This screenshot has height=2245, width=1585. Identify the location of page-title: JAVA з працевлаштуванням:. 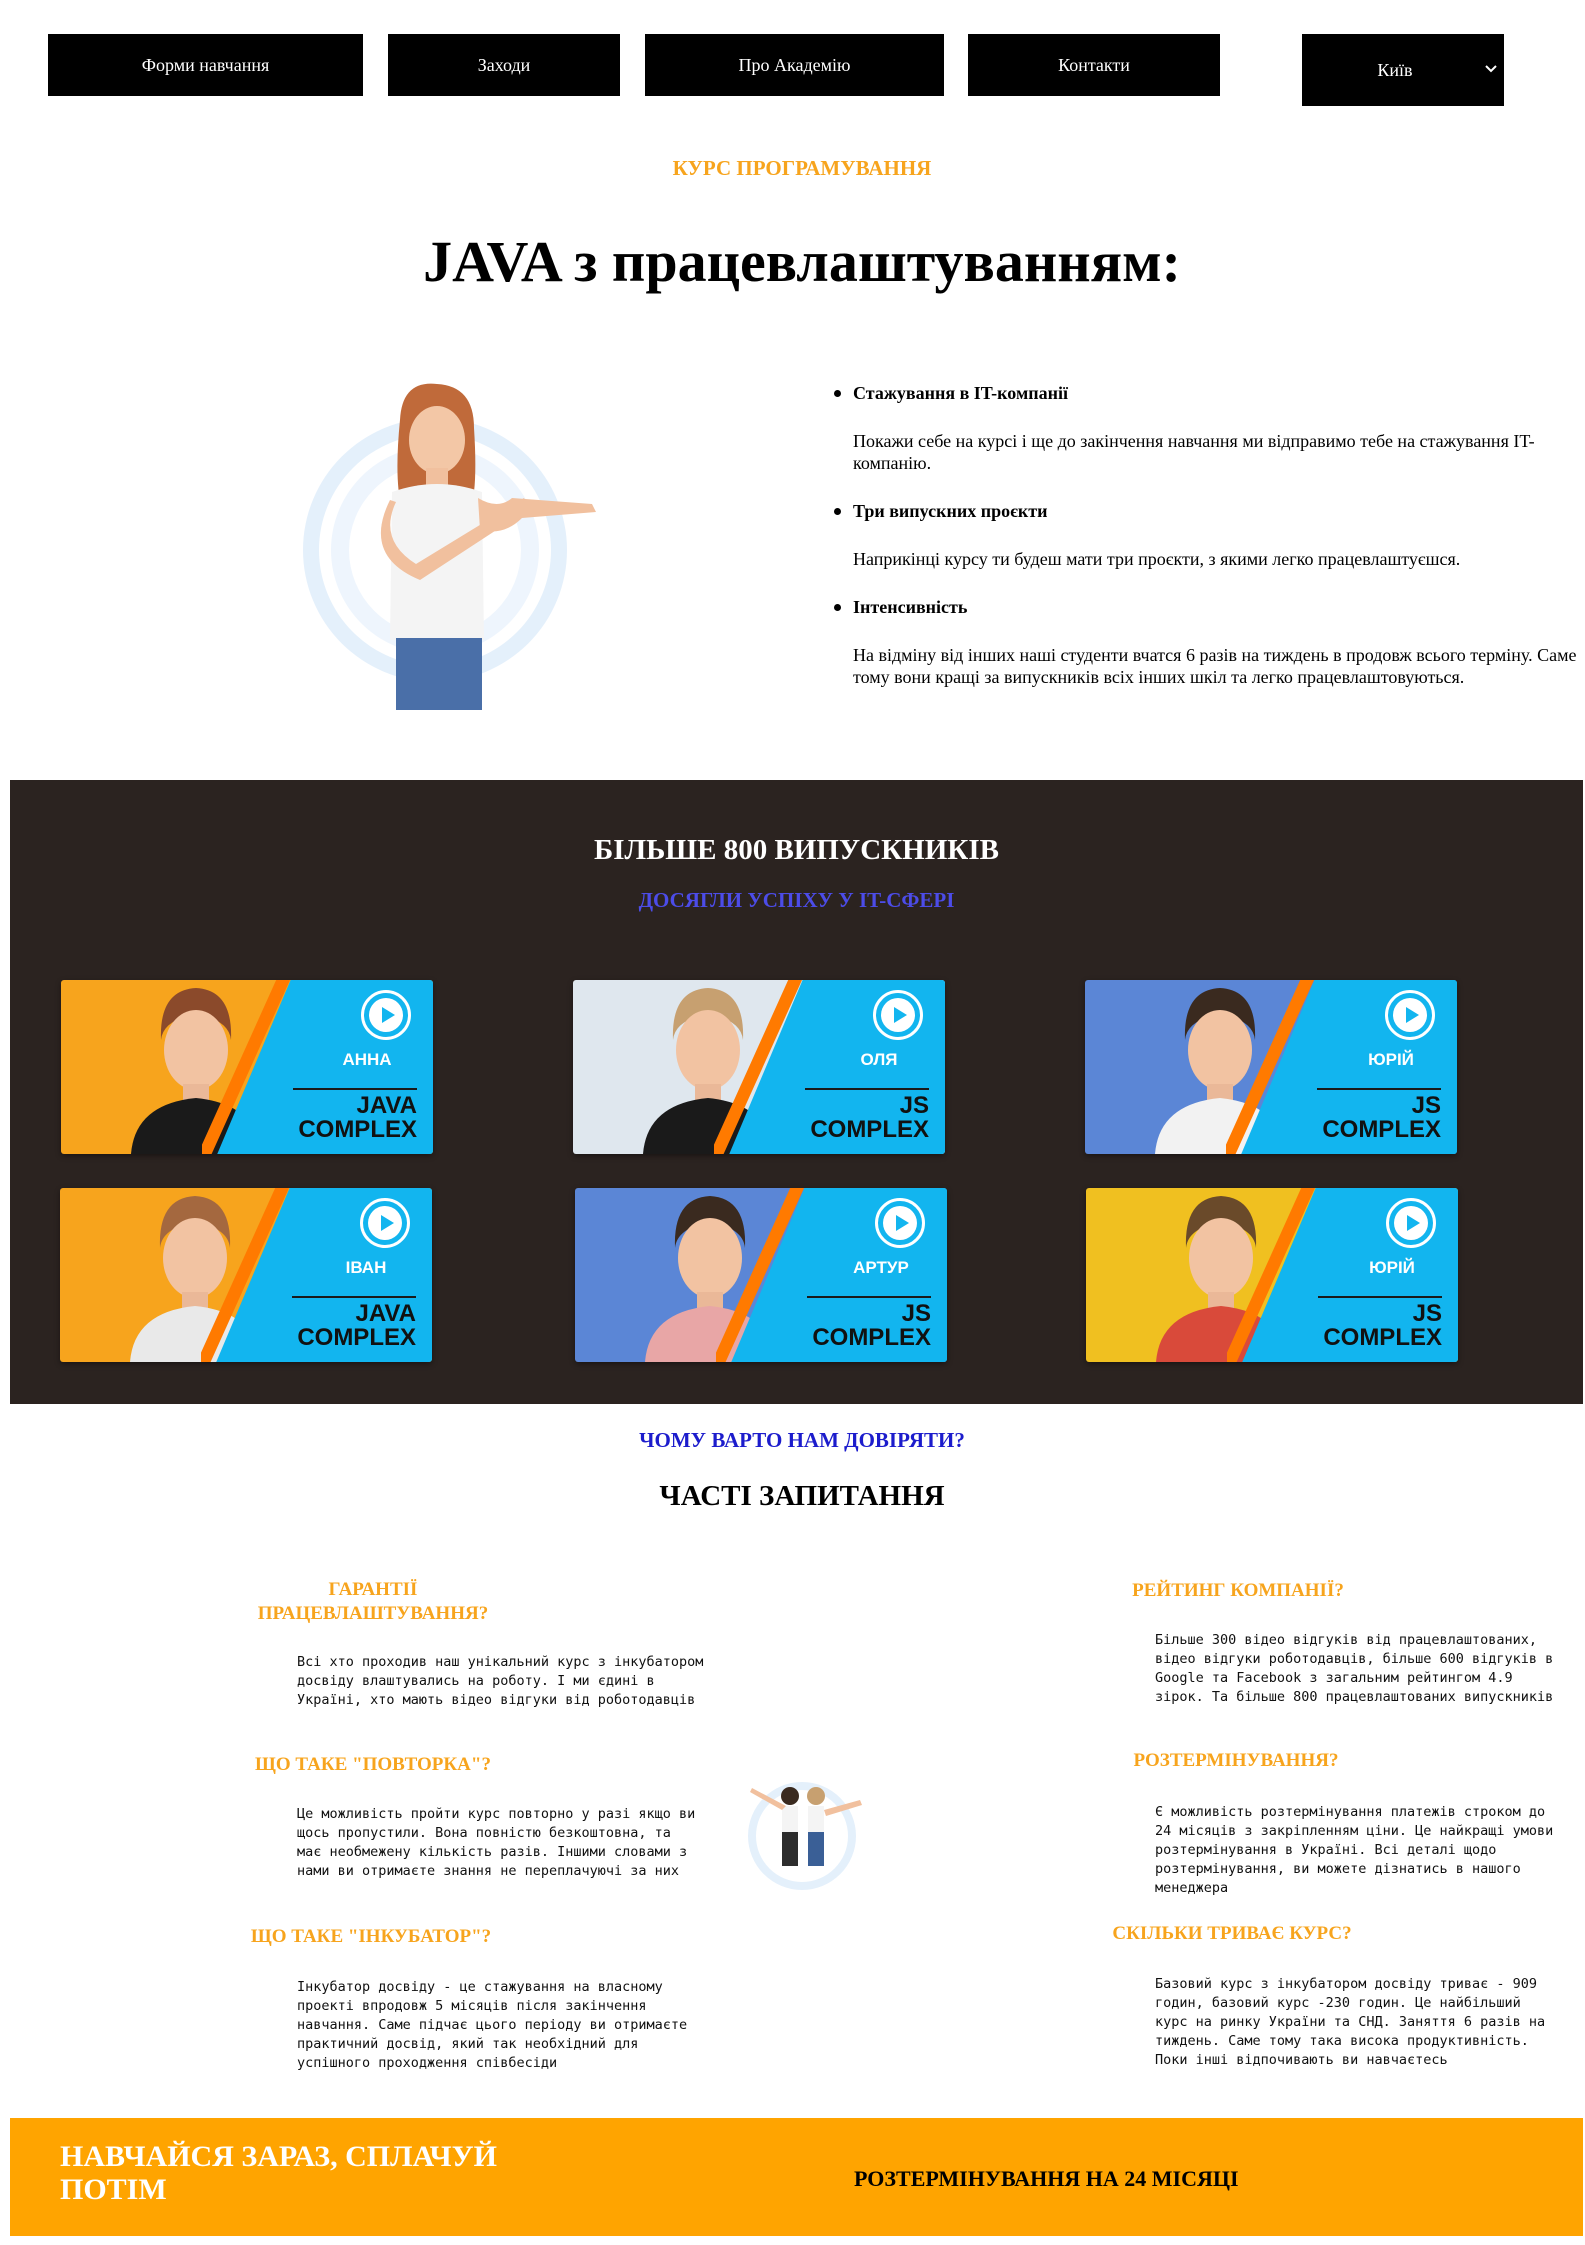
(802, 261).